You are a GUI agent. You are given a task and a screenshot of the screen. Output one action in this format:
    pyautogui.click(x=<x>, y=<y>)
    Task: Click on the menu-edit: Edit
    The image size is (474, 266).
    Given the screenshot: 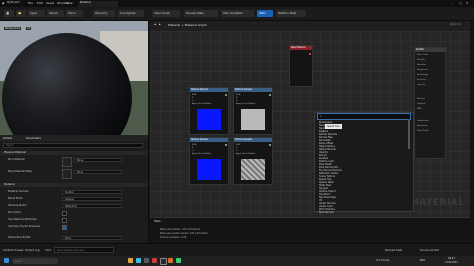 What is the action you would take?
    pyautogui.click(x=40, y=3)
    